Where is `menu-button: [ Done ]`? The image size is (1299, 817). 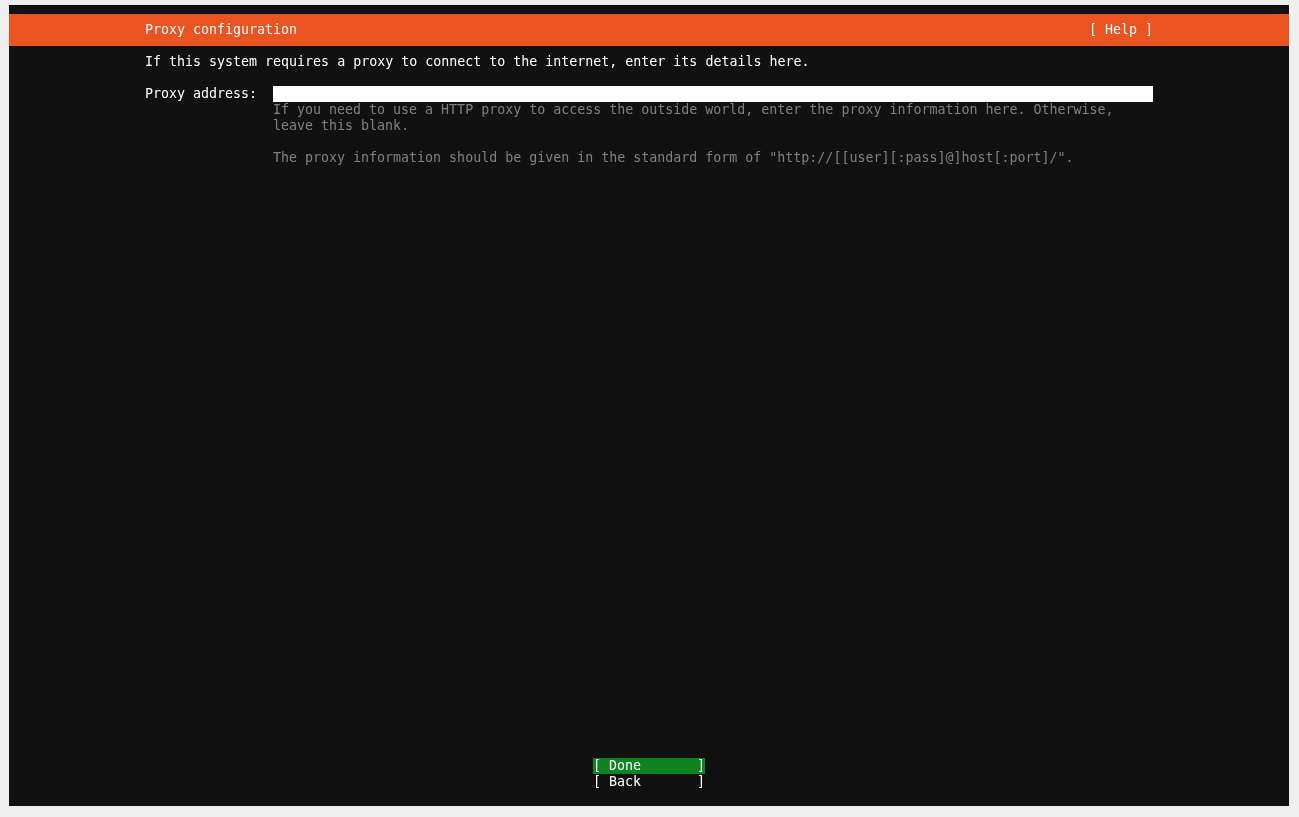 menu-button: [ Done ] is located at coordinates (649, 766).